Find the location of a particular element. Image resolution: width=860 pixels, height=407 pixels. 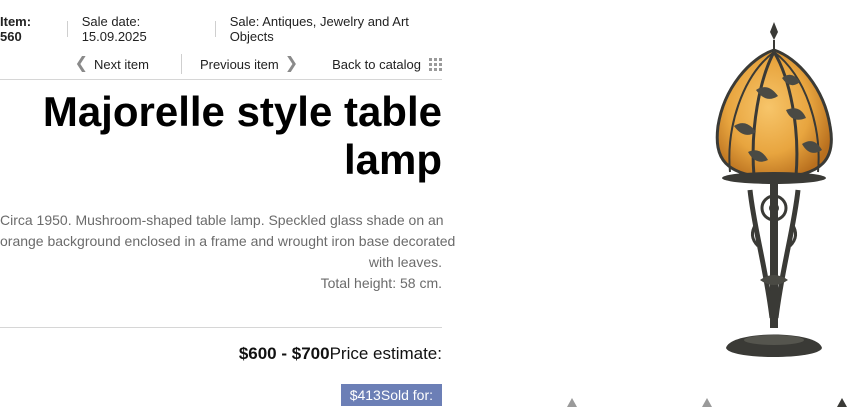

next-item-label: Next item is located at coordinates (121, 64).